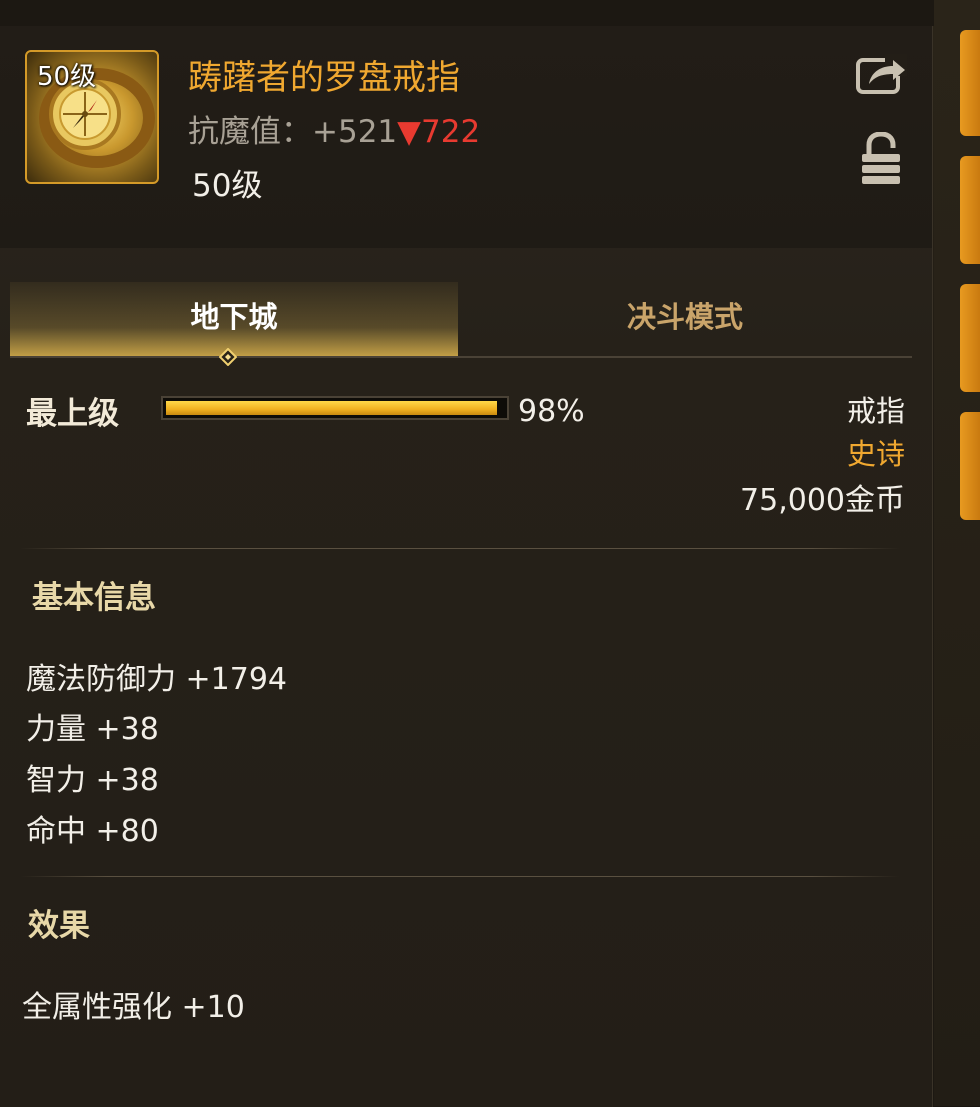 This screenshot has width=980, height=1107. Describe the element at coordinates (92, 117) in the screenshot. I see `ring-item-icon: 50级` at that location.